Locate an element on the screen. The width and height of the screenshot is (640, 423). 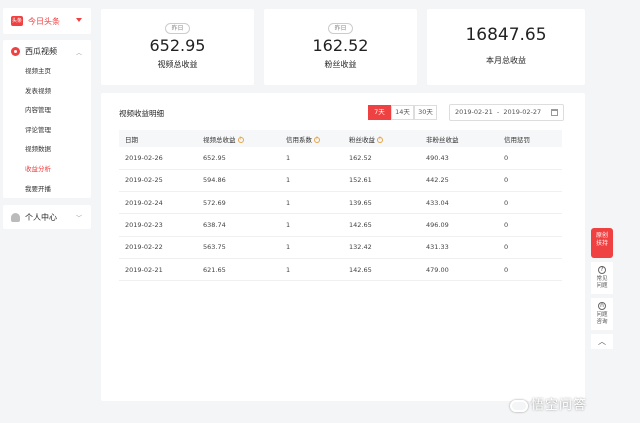
cell-video-revenue: 572.69 is located at coordinates (238, 203).